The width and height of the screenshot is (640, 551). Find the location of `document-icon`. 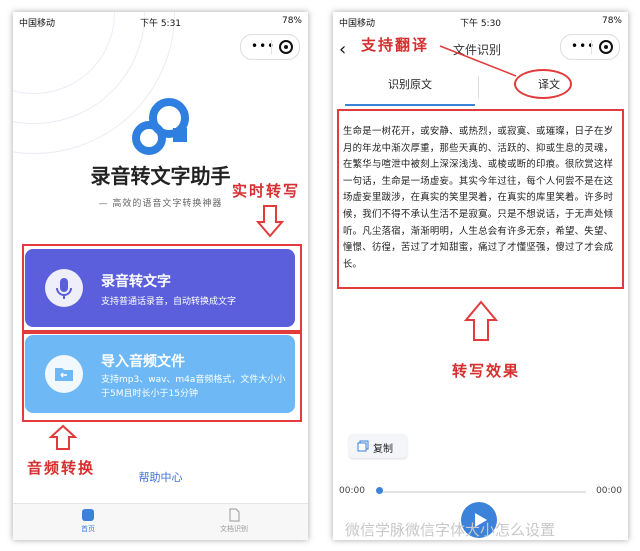

document-icon is located at coordinates (234, 515).